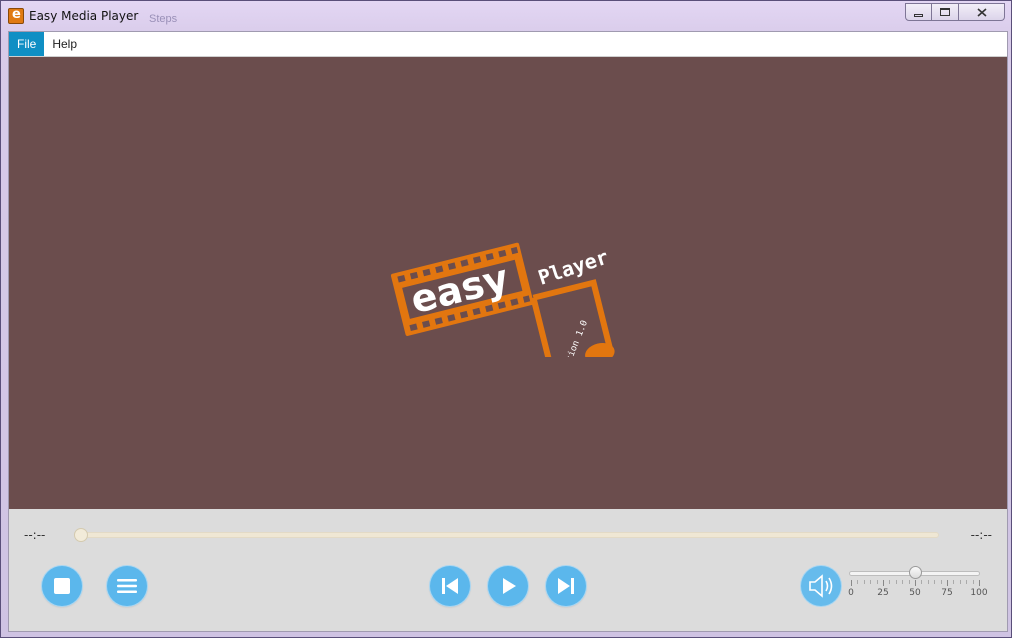 This screenshot has height=638, width=1012. What do you see at coordinates (81, 535) in the screenshot?
I see `seek-thumb` at bounding box center [81, 535].